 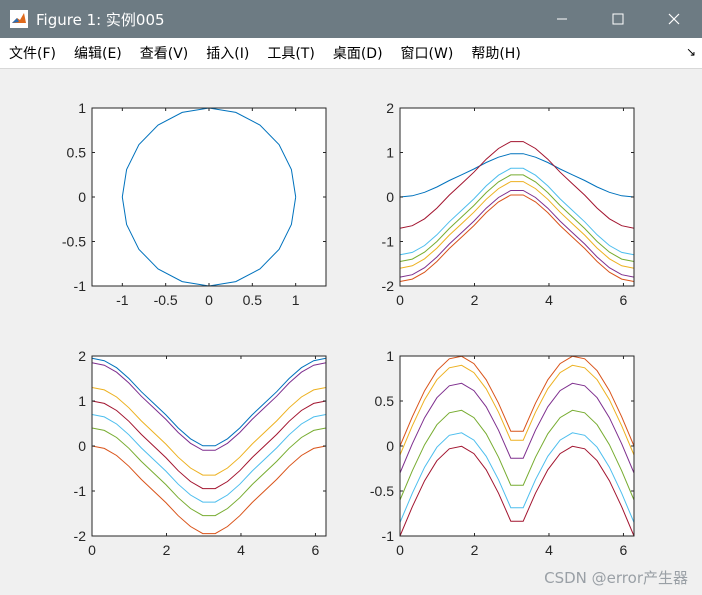 What do you see at coordinates (427, 53) in the screenshot?
I see `menu-window: 窗口(W)` at bounding box center [427, 53].